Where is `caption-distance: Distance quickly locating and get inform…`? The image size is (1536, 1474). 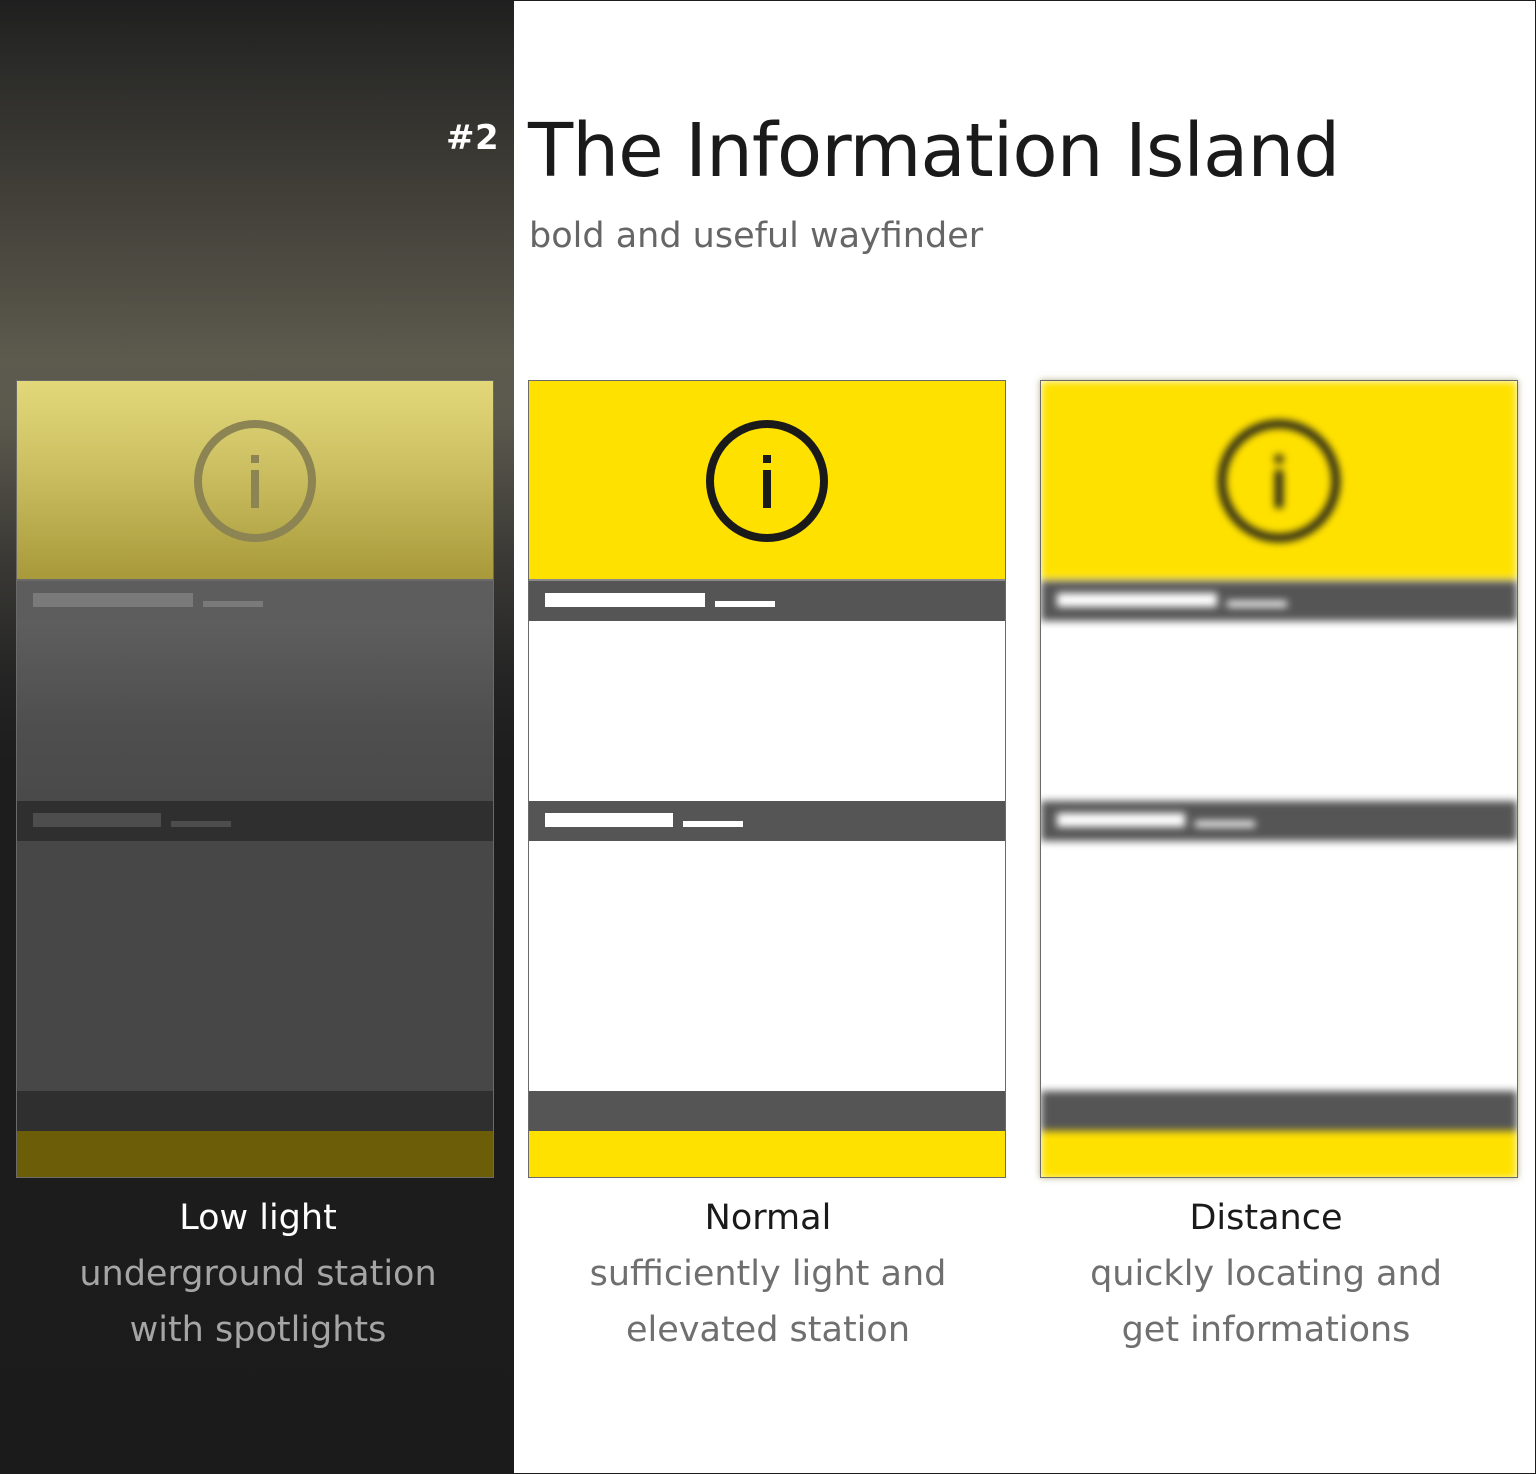 caption-distance: Distance quickly locating and get inform… is located at coordinates (1266, 1274).